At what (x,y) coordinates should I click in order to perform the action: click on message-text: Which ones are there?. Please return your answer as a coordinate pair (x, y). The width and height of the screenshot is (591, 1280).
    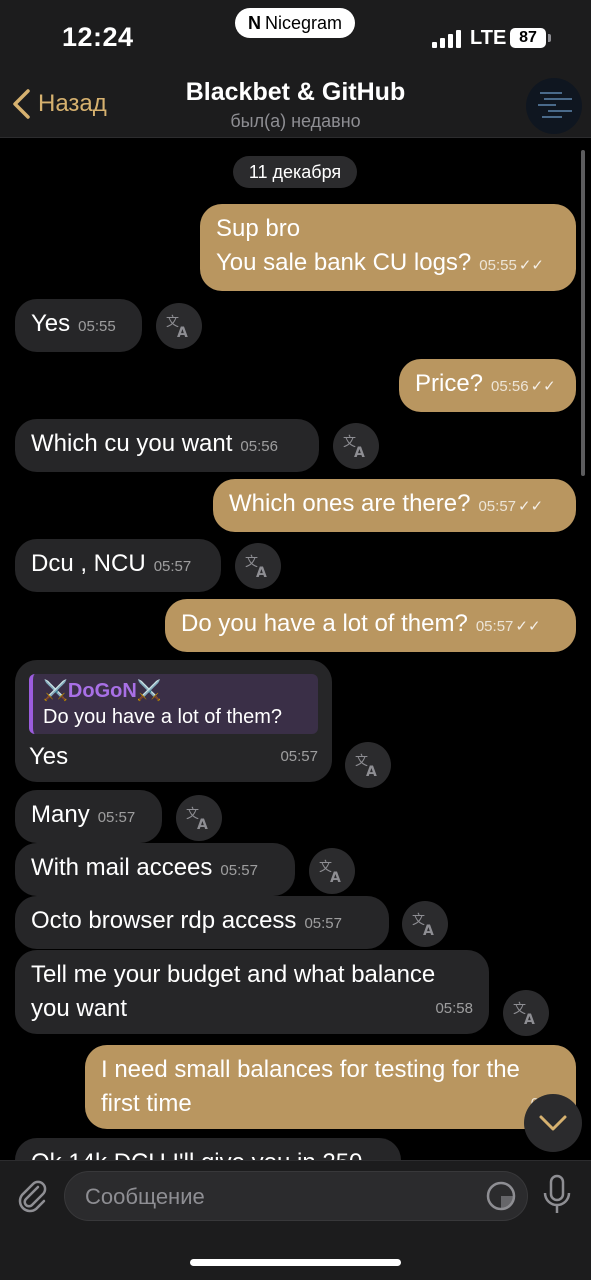
    Looking at the image, I should click on (350, 503).